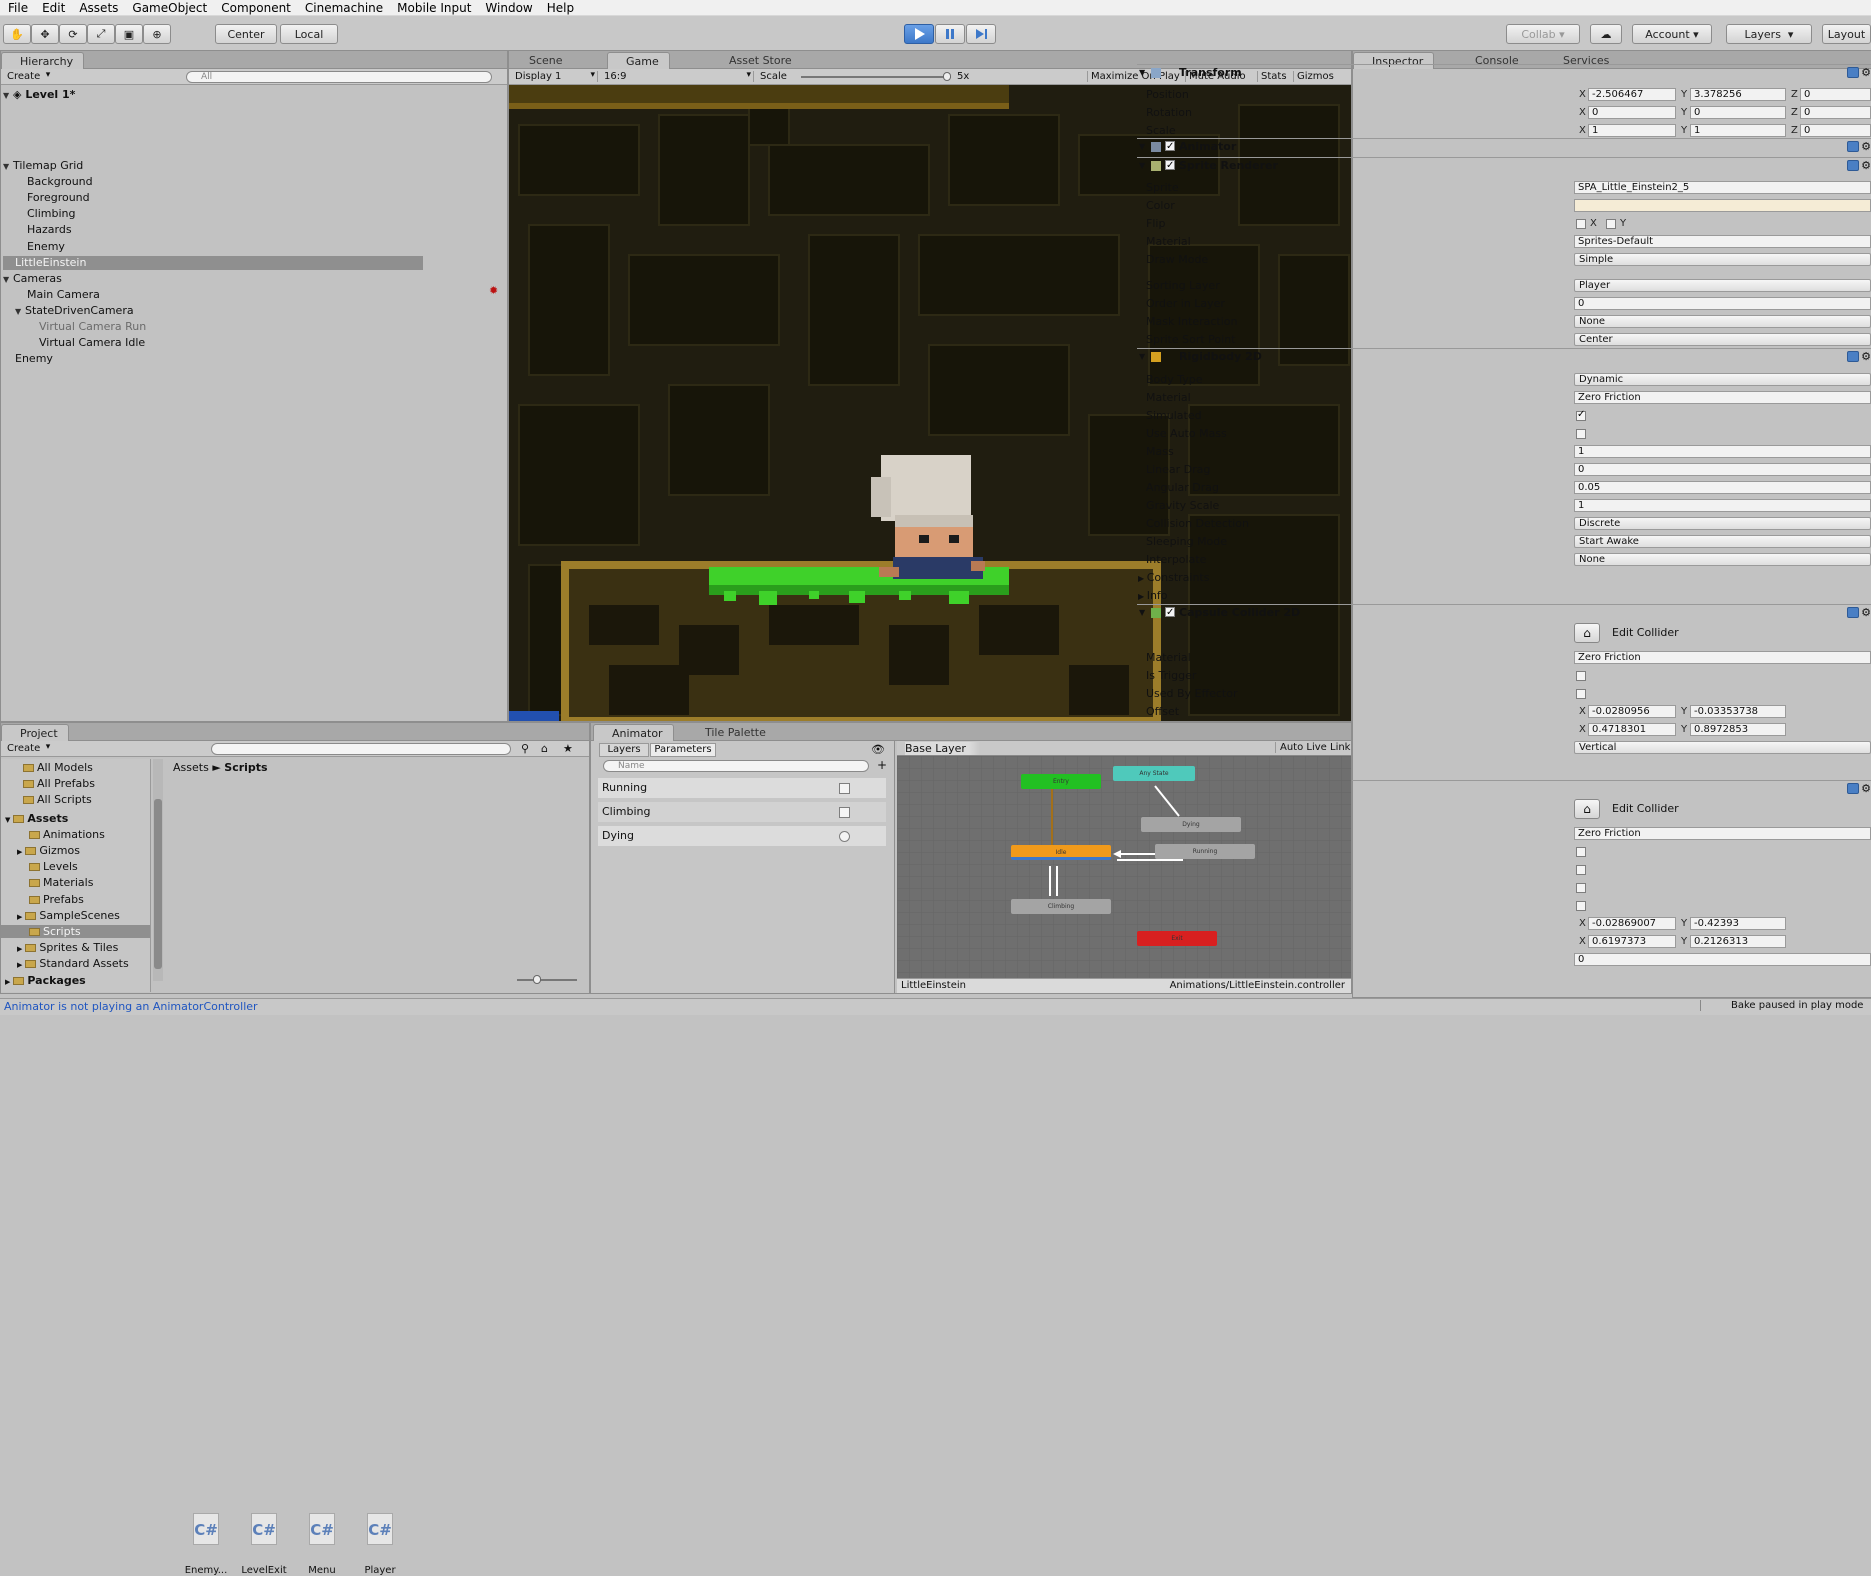 The width and height of the screenshot is (1871, 1576). Describe the element at coordinates (206, 1529) in the screenshot. I see `csharp-script-icon: C#` at that location.